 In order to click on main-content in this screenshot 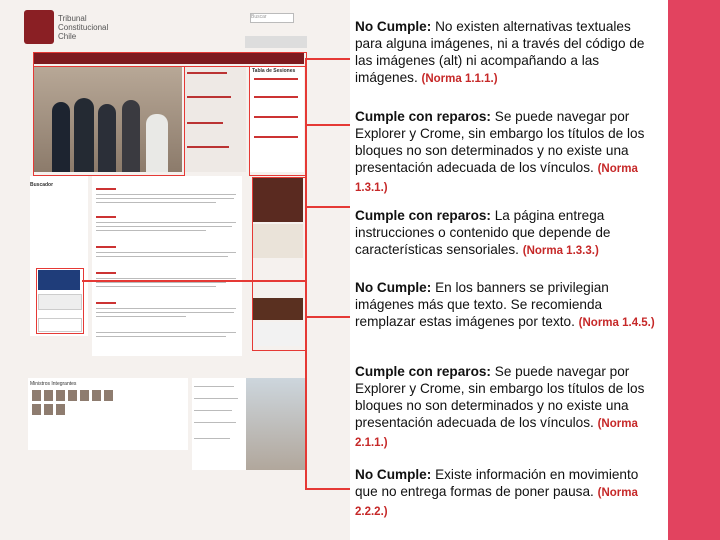, I will do `click(167, 266)`.